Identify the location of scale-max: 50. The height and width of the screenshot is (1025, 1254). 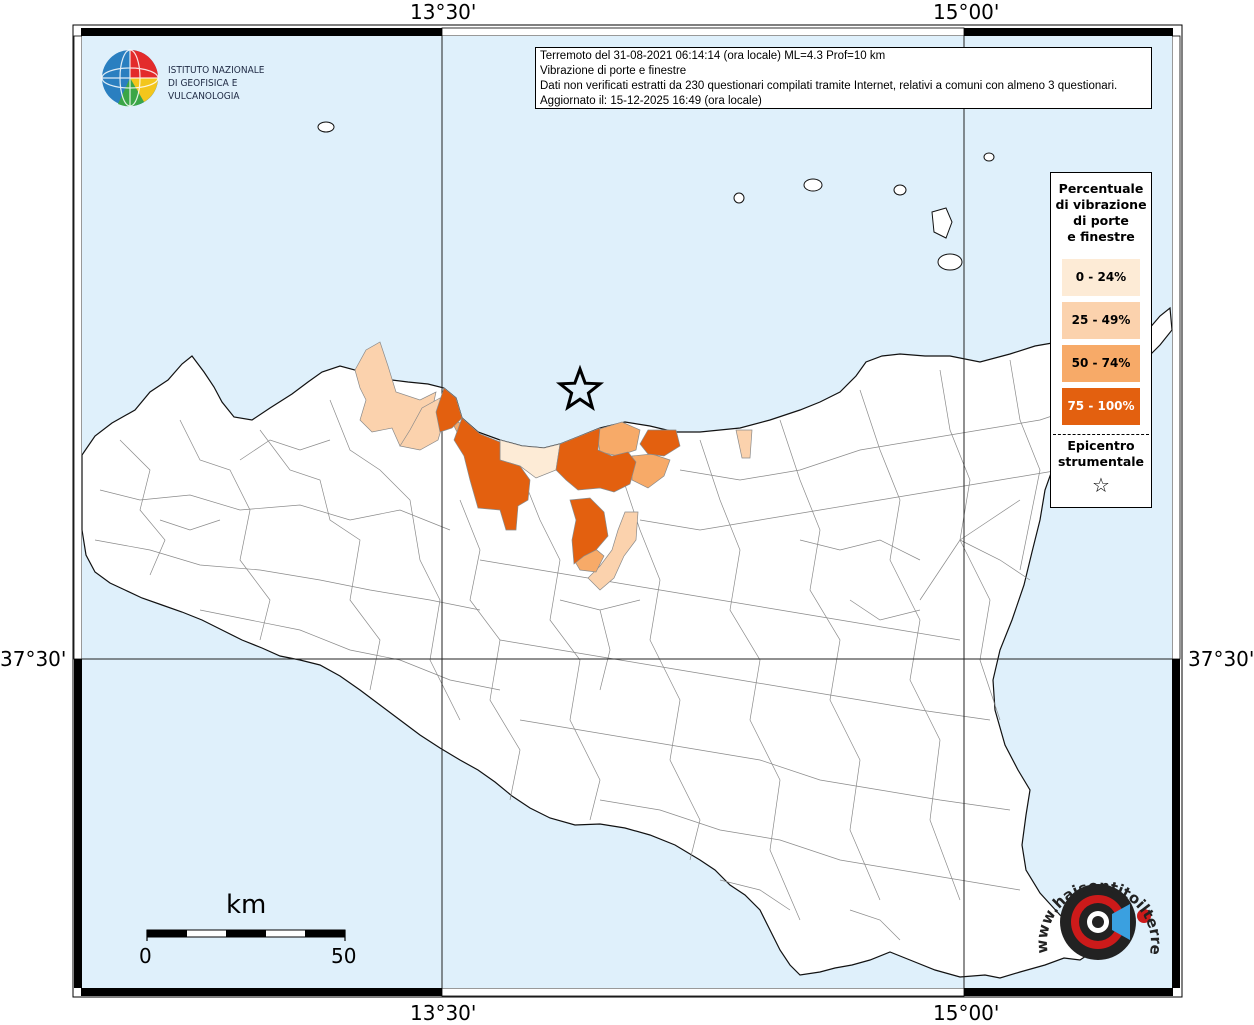
(344, 956).